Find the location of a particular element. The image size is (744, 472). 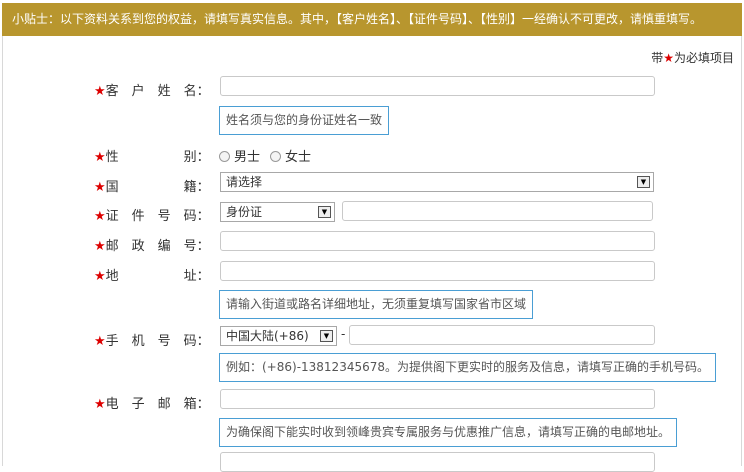

address-hint: 请输入街道或路名详细地址，无须重复填写国家省市区域 is located at coordinates (376, 304).